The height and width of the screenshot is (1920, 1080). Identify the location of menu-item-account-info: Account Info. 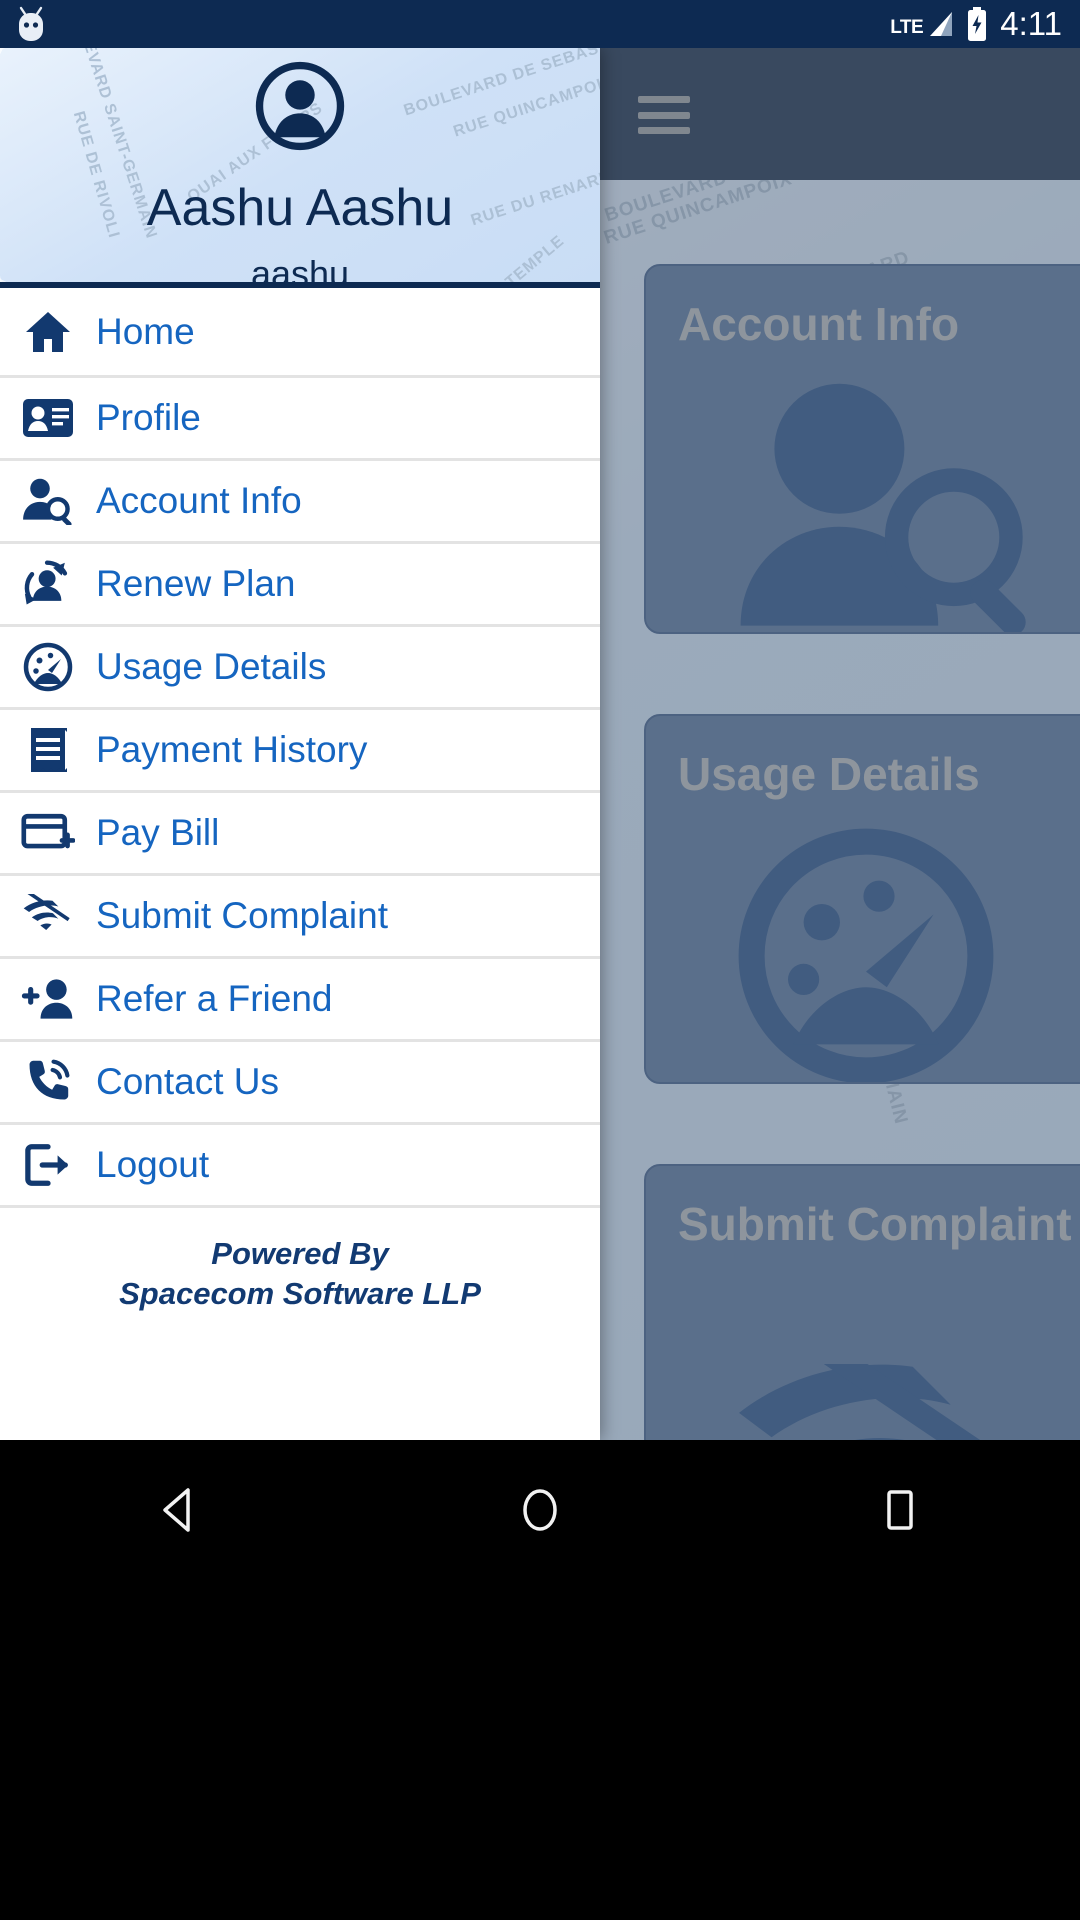
(300, 502).